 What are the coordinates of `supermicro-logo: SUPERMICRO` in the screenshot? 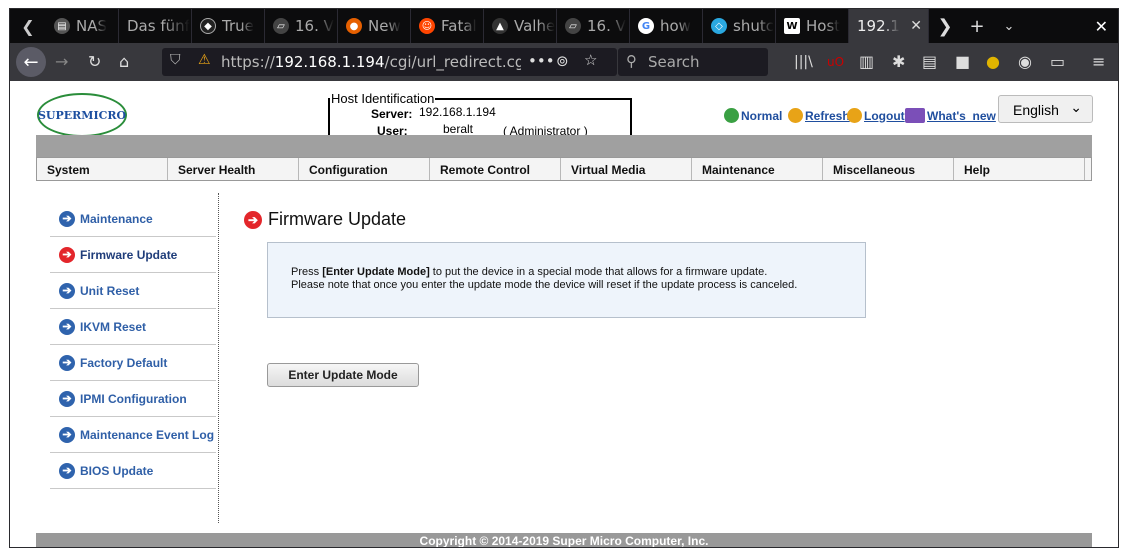 It's located at (82, 115).